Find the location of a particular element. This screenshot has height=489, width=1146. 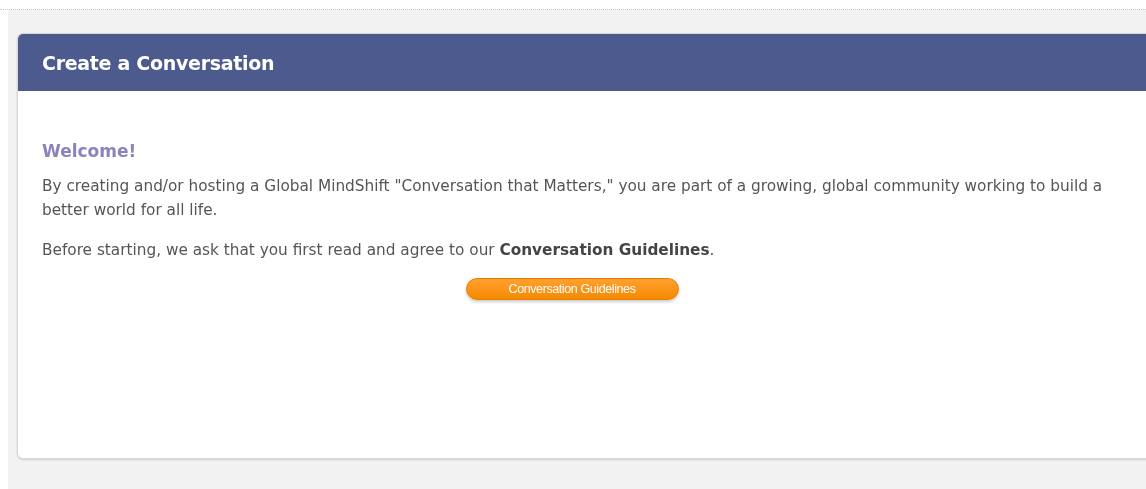

intro-paragraph: By creating and/or hosting a Global MindShift "Conversation that Matters," you are part of a growing, global community working to build a better world for all life. is located at coordinates (573, 198).